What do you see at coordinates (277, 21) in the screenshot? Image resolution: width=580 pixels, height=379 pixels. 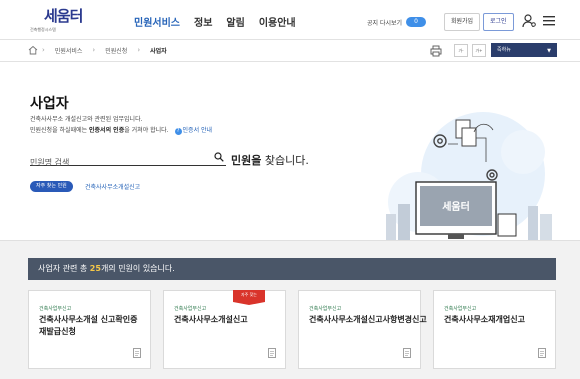 I see `nav-item-guide: 이용안내` at bounding box center [277, 21].